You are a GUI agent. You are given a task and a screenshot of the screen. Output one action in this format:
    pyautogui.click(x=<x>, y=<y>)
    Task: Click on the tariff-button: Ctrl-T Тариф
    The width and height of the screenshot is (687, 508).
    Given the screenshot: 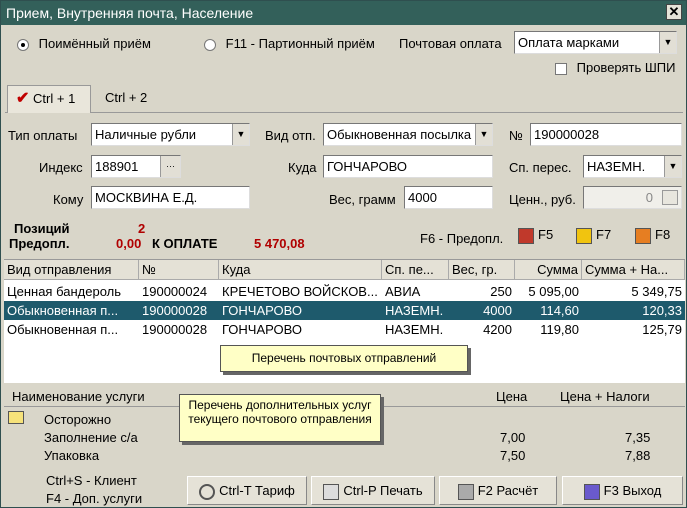 What is the action you would take?
    pyautogui.click(x=247, y=490)
    